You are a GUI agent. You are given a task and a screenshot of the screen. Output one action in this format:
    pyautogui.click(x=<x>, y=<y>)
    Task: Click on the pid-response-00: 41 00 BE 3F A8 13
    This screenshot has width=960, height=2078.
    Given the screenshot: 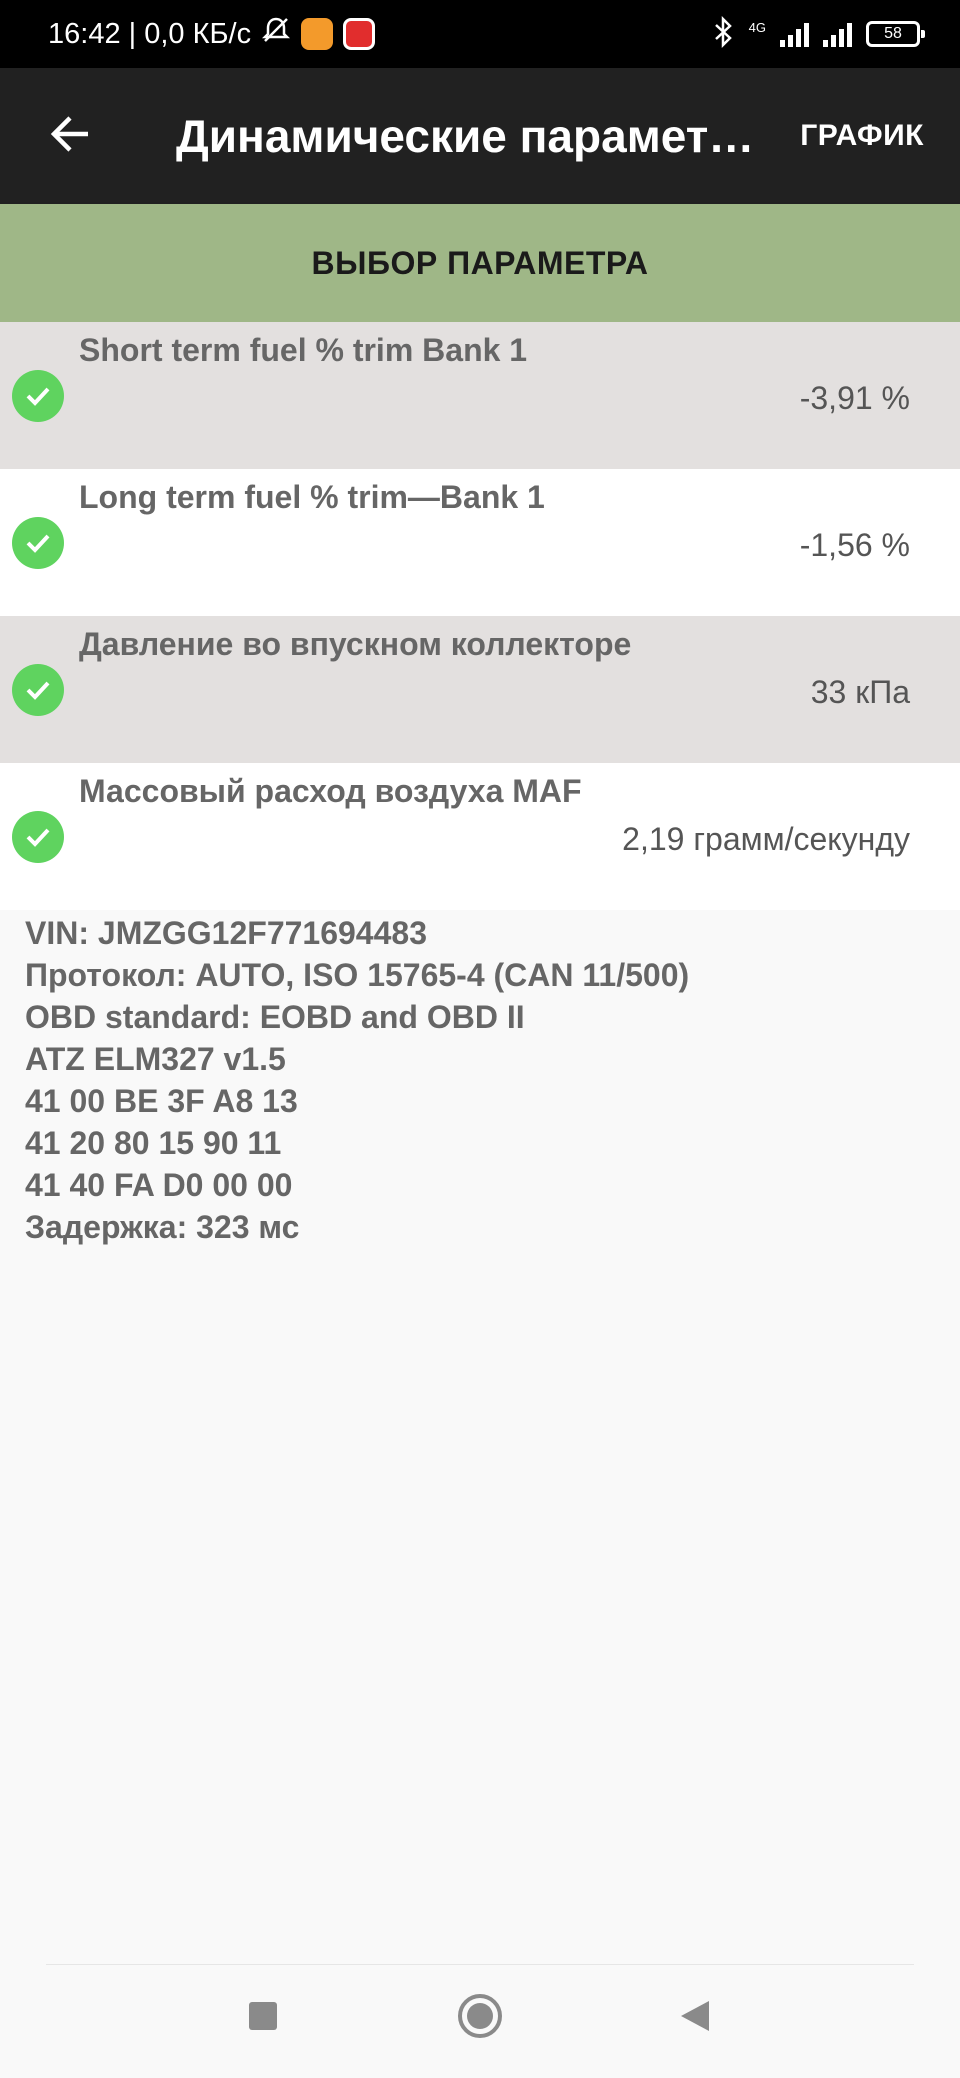 What is the action you would take?
    pyautogui.click(x=161, y=1101)
    